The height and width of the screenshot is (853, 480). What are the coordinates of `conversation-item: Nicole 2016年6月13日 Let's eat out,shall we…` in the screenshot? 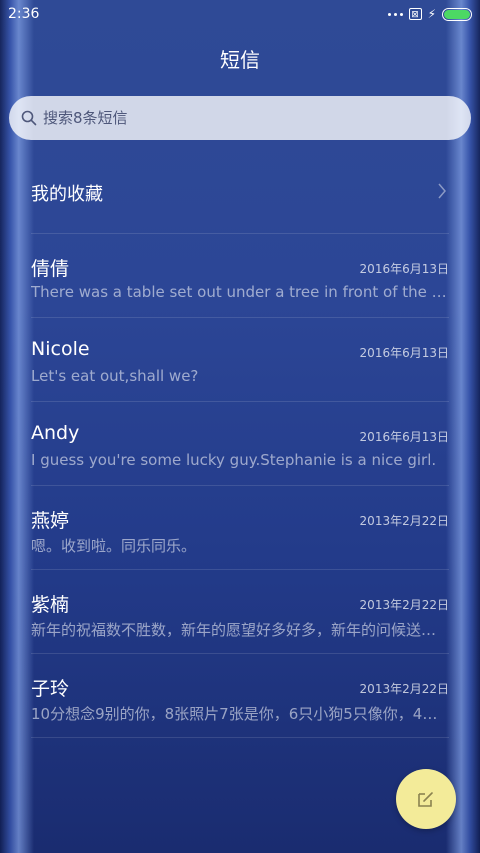 It's located at (240, 360).